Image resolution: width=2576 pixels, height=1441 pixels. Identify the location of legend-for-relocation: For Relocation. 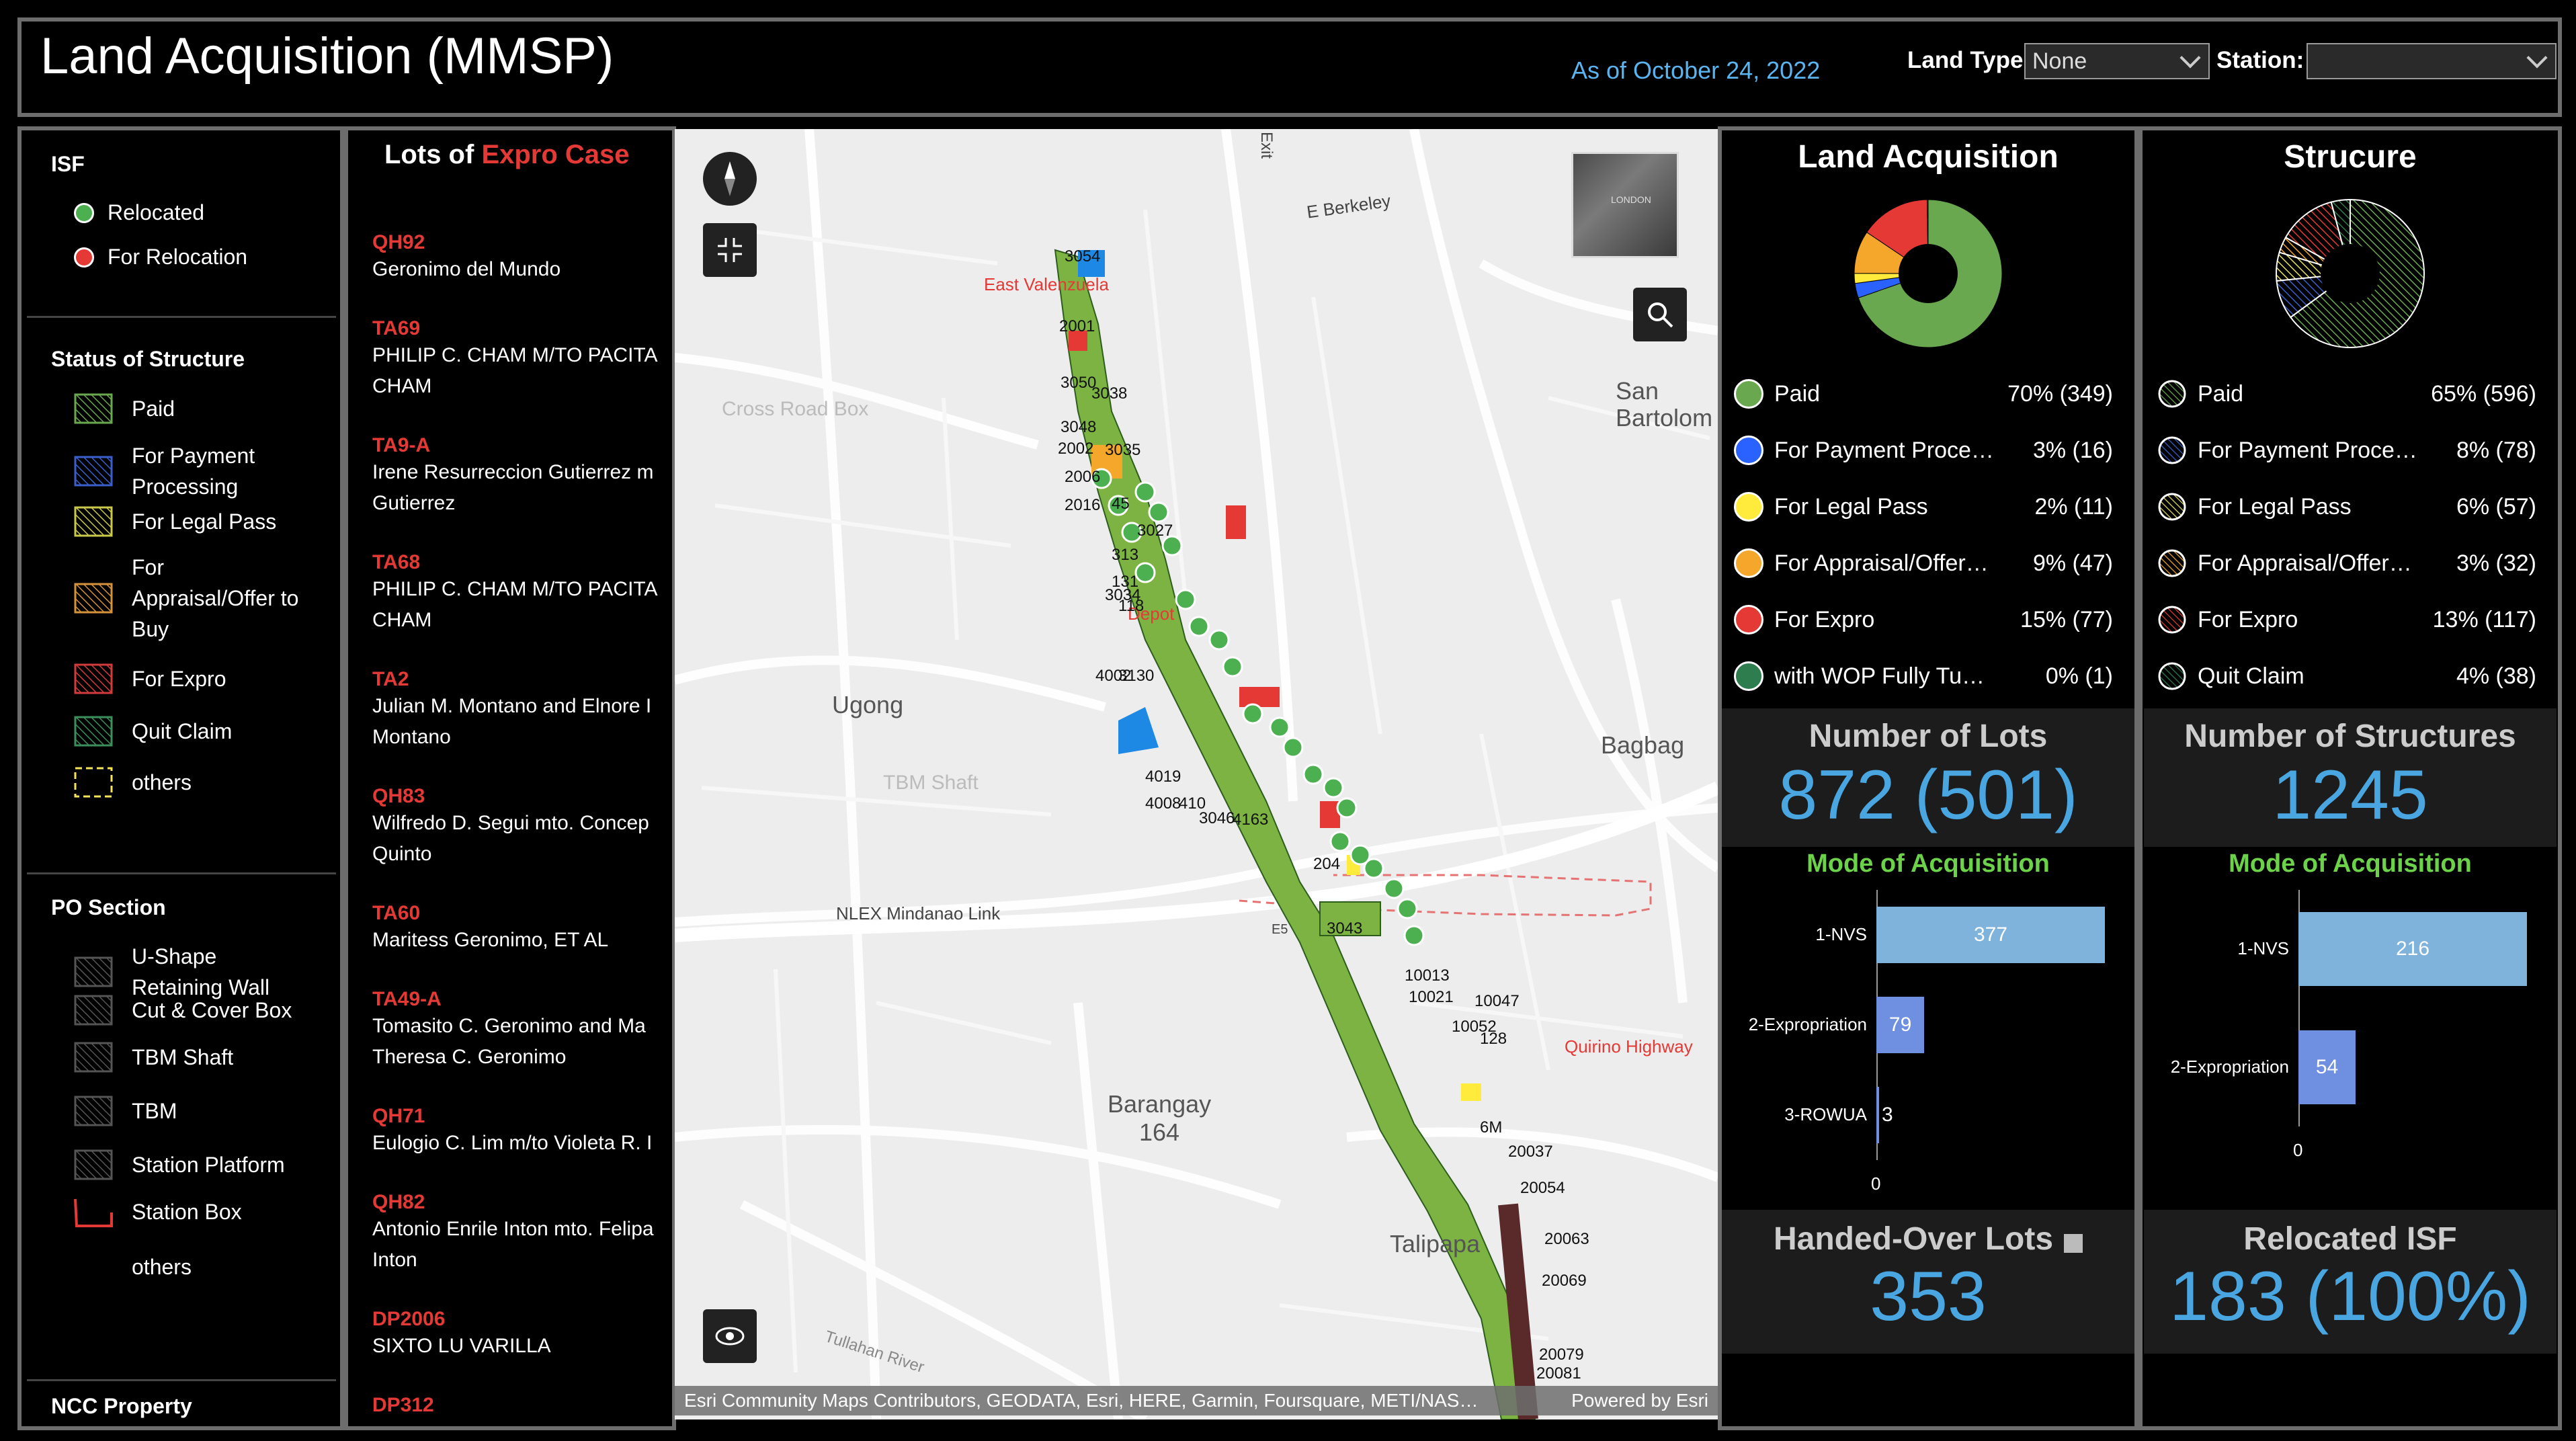
(160, 257).